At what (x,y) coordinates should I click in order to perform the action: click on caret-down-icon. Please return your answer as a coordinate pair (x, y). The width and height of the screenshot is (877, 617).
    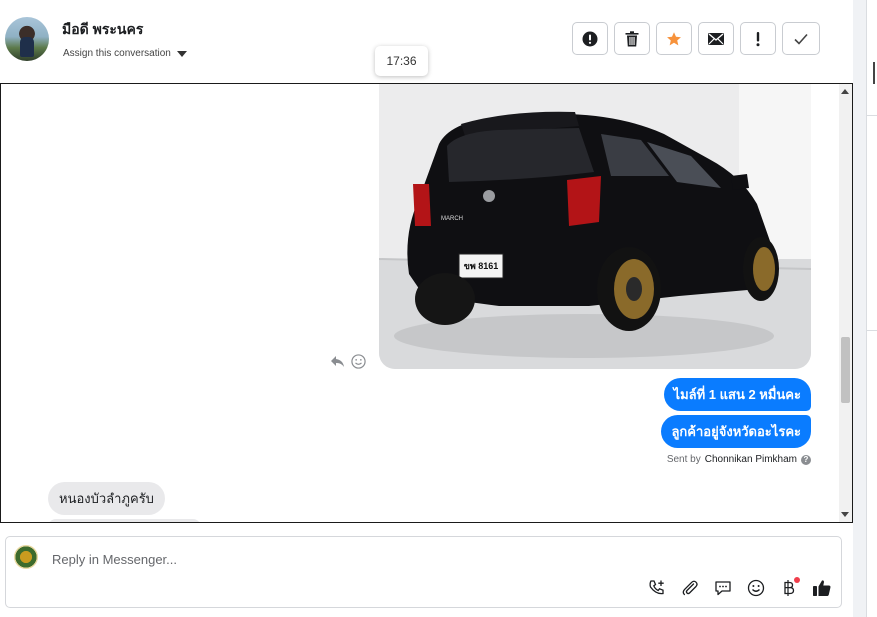
    Looking at the image, I should click on (181, 53).